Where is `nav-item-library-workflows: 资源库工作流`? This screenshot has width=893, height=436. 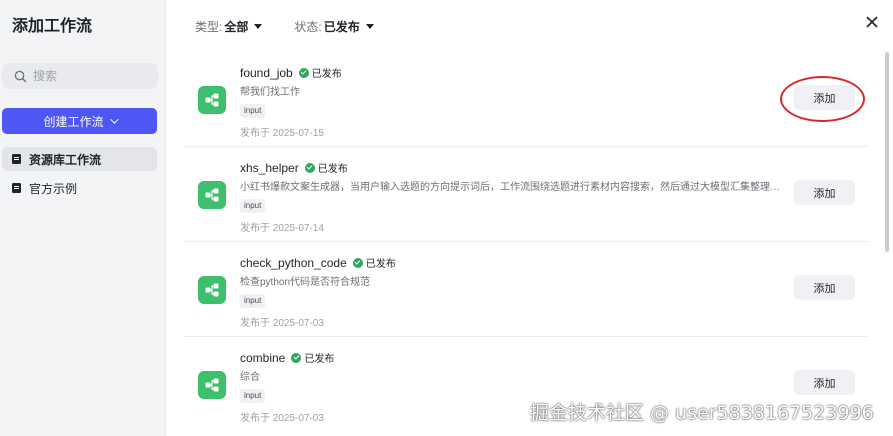
nav-item-library-workflows: 资源库工作流 is located at coordinates (79, 159).